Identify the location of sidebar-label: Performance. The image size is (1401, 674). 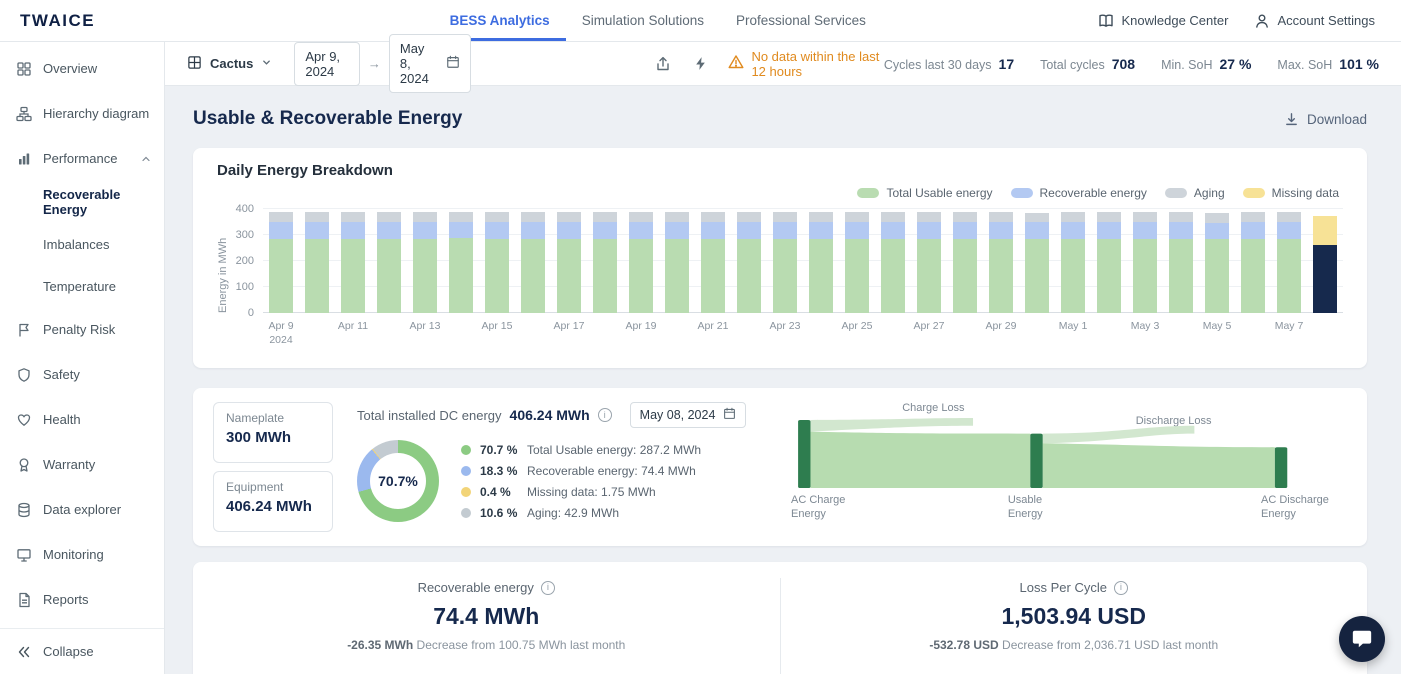
(80, 158).